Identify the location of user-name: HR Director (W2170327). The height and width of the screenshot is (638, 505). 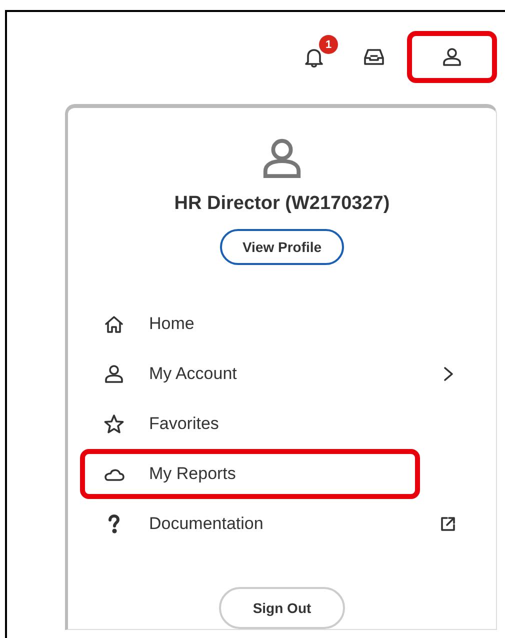
(282, 204).